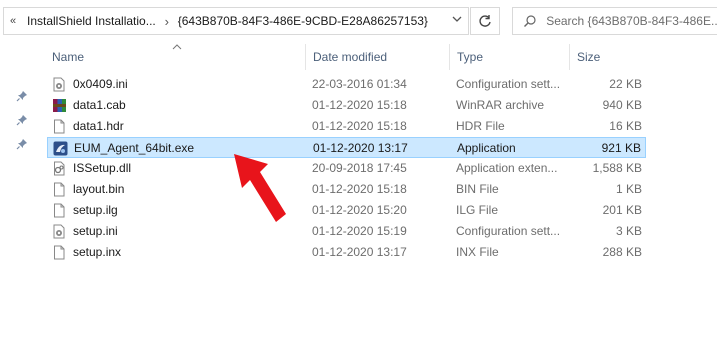 The height and width of the screenshot is (353, 717). What do you see at coordinates (68, 57) in the screenshot?
I see `column-header-name: Name` at bounding box center [68, 57].